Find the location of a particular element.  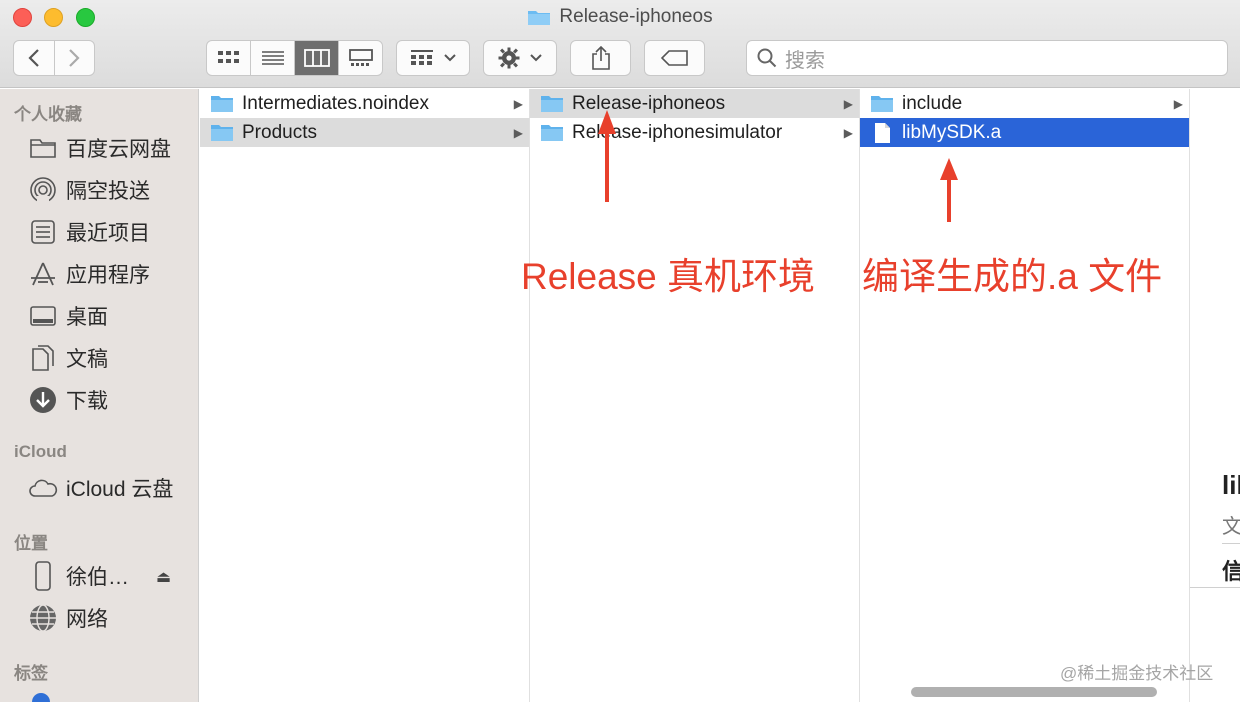

sidebar-item-applications: 应用程序 is located at coordinates (89, 274).